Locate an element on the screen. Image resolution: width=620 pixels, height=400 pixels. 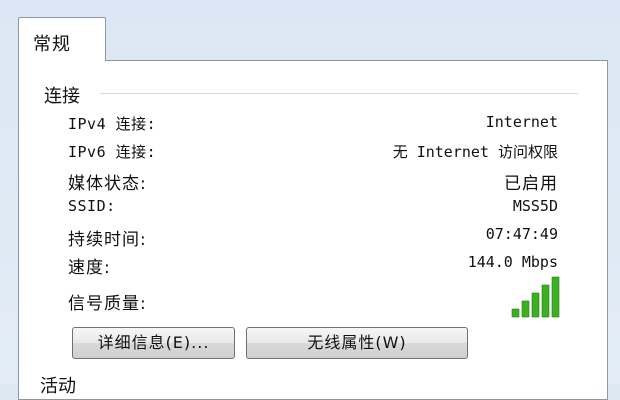
ipv6-value: 无 Internet 访问权限 is located at coordinates (475, 152).